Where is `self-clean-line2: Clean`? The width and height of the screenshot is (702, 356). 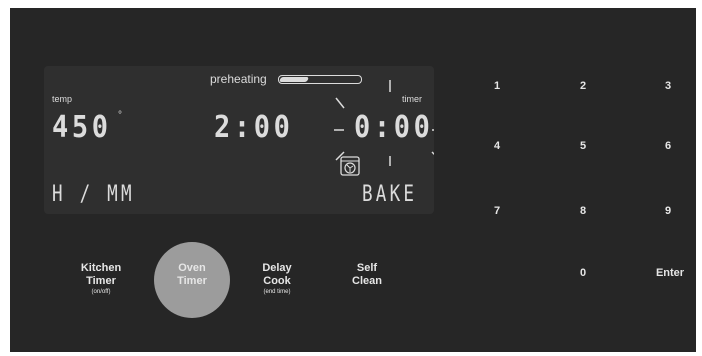
self-clean-line2: Clean is located at coordinates (367, 281).